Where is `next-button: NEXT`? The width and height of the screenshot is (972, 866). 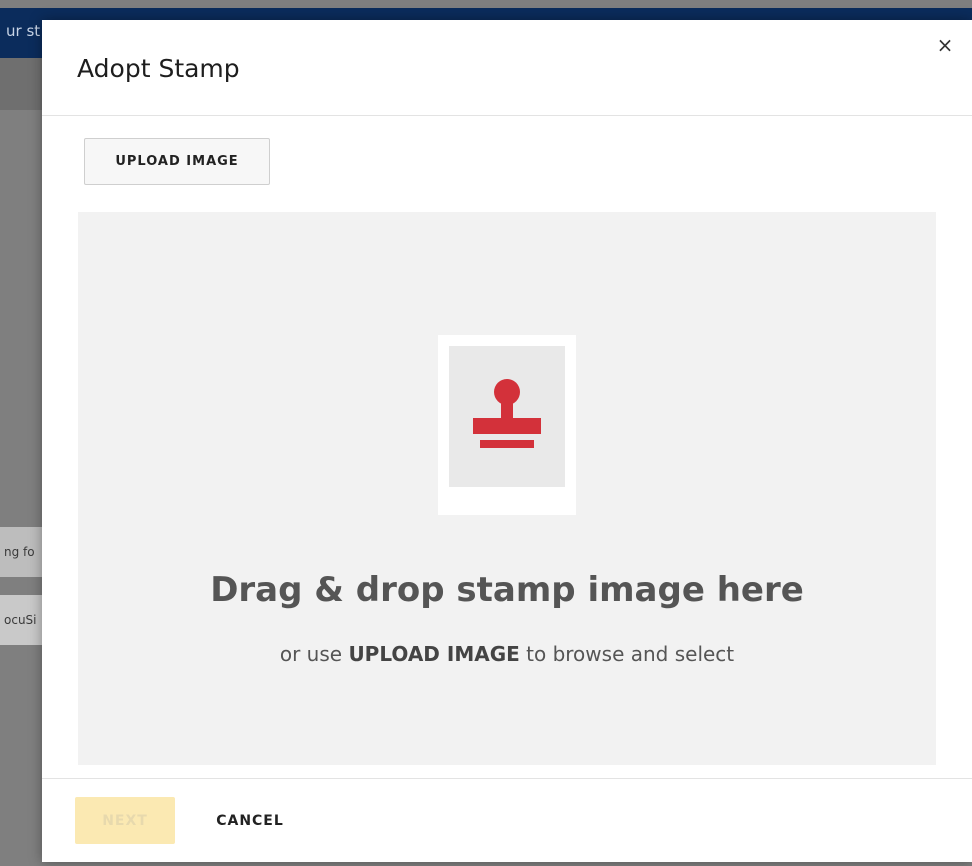 next-button: NEXT is located at coordinates (125, 820).